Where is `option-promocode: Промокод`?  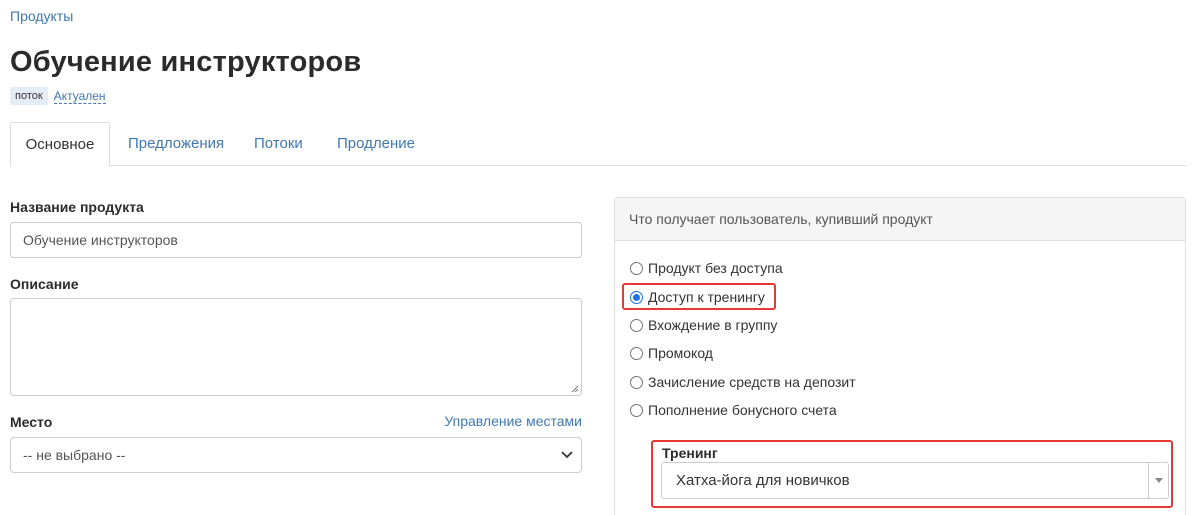 option-promocode: Промокод is located at coordinates (671, 353).